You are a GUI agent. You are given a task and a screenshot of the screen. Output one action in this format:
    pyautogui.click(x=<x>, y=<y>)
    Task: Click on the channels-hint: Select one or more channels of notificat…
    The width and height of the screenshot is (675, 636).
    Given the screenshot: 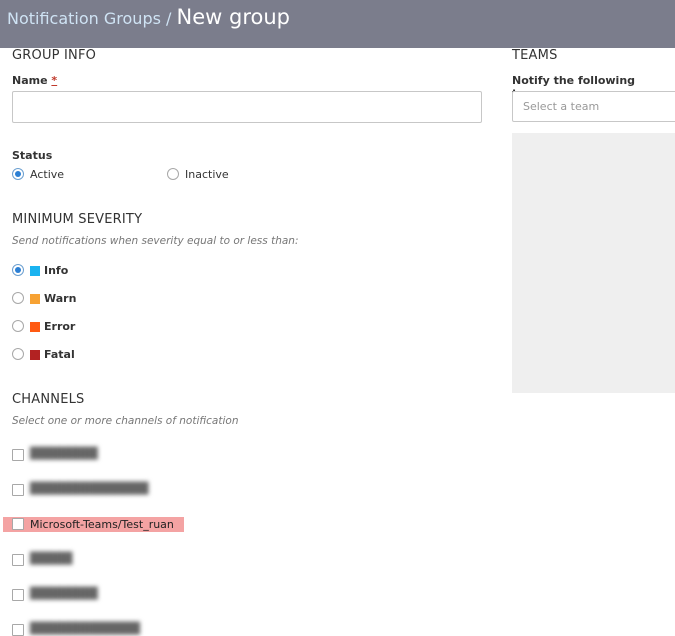 What is the action you would take?
    pyautogui.click(x=125, y=421)
    